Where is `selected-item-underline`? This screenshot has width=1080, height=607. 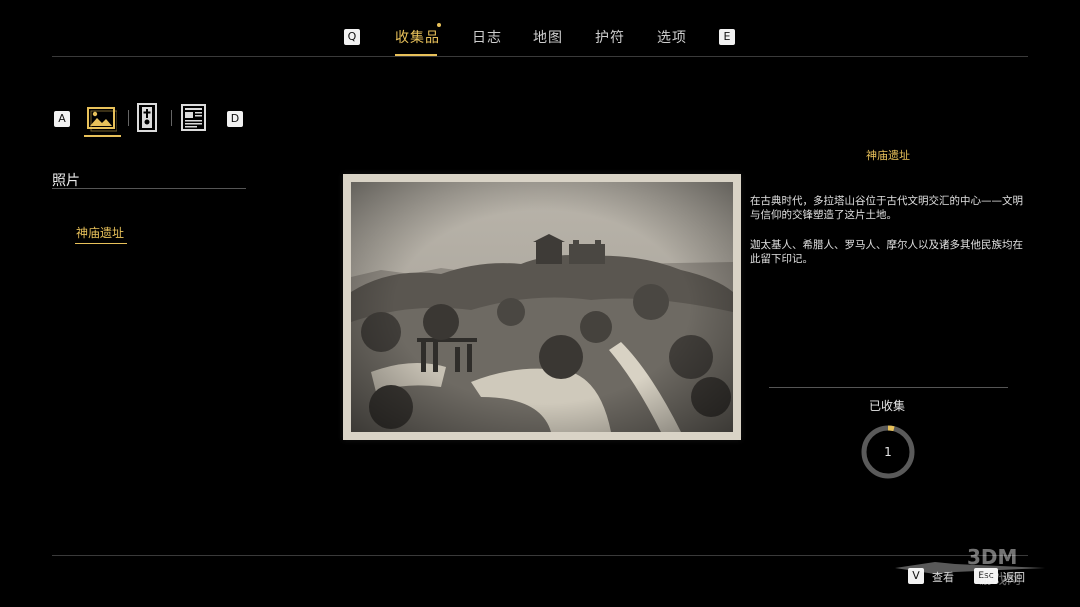 selected-item-underline is located at coordinates (101, 243).